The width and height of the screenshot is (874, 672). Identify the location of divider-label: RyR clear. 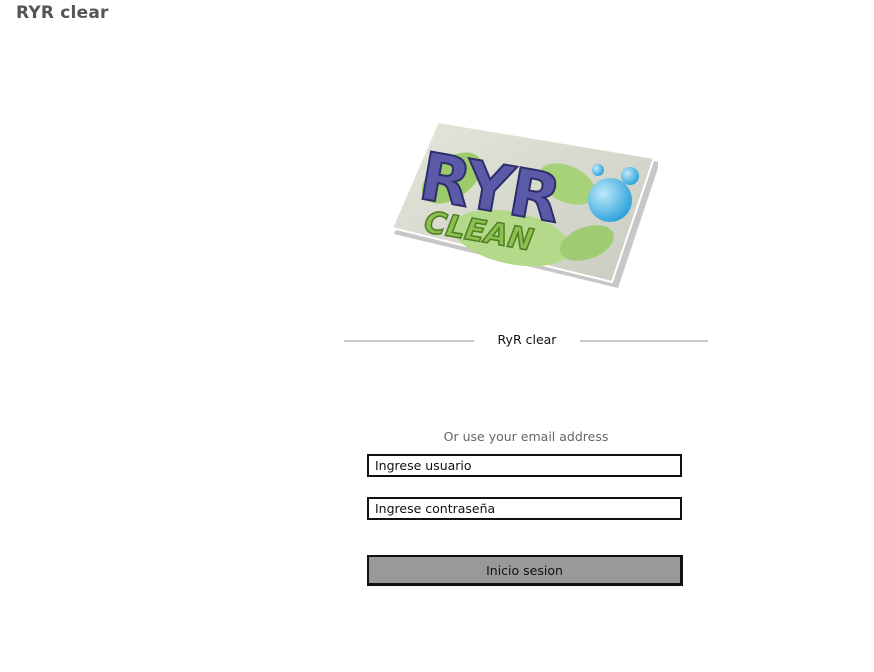
(527, 339).